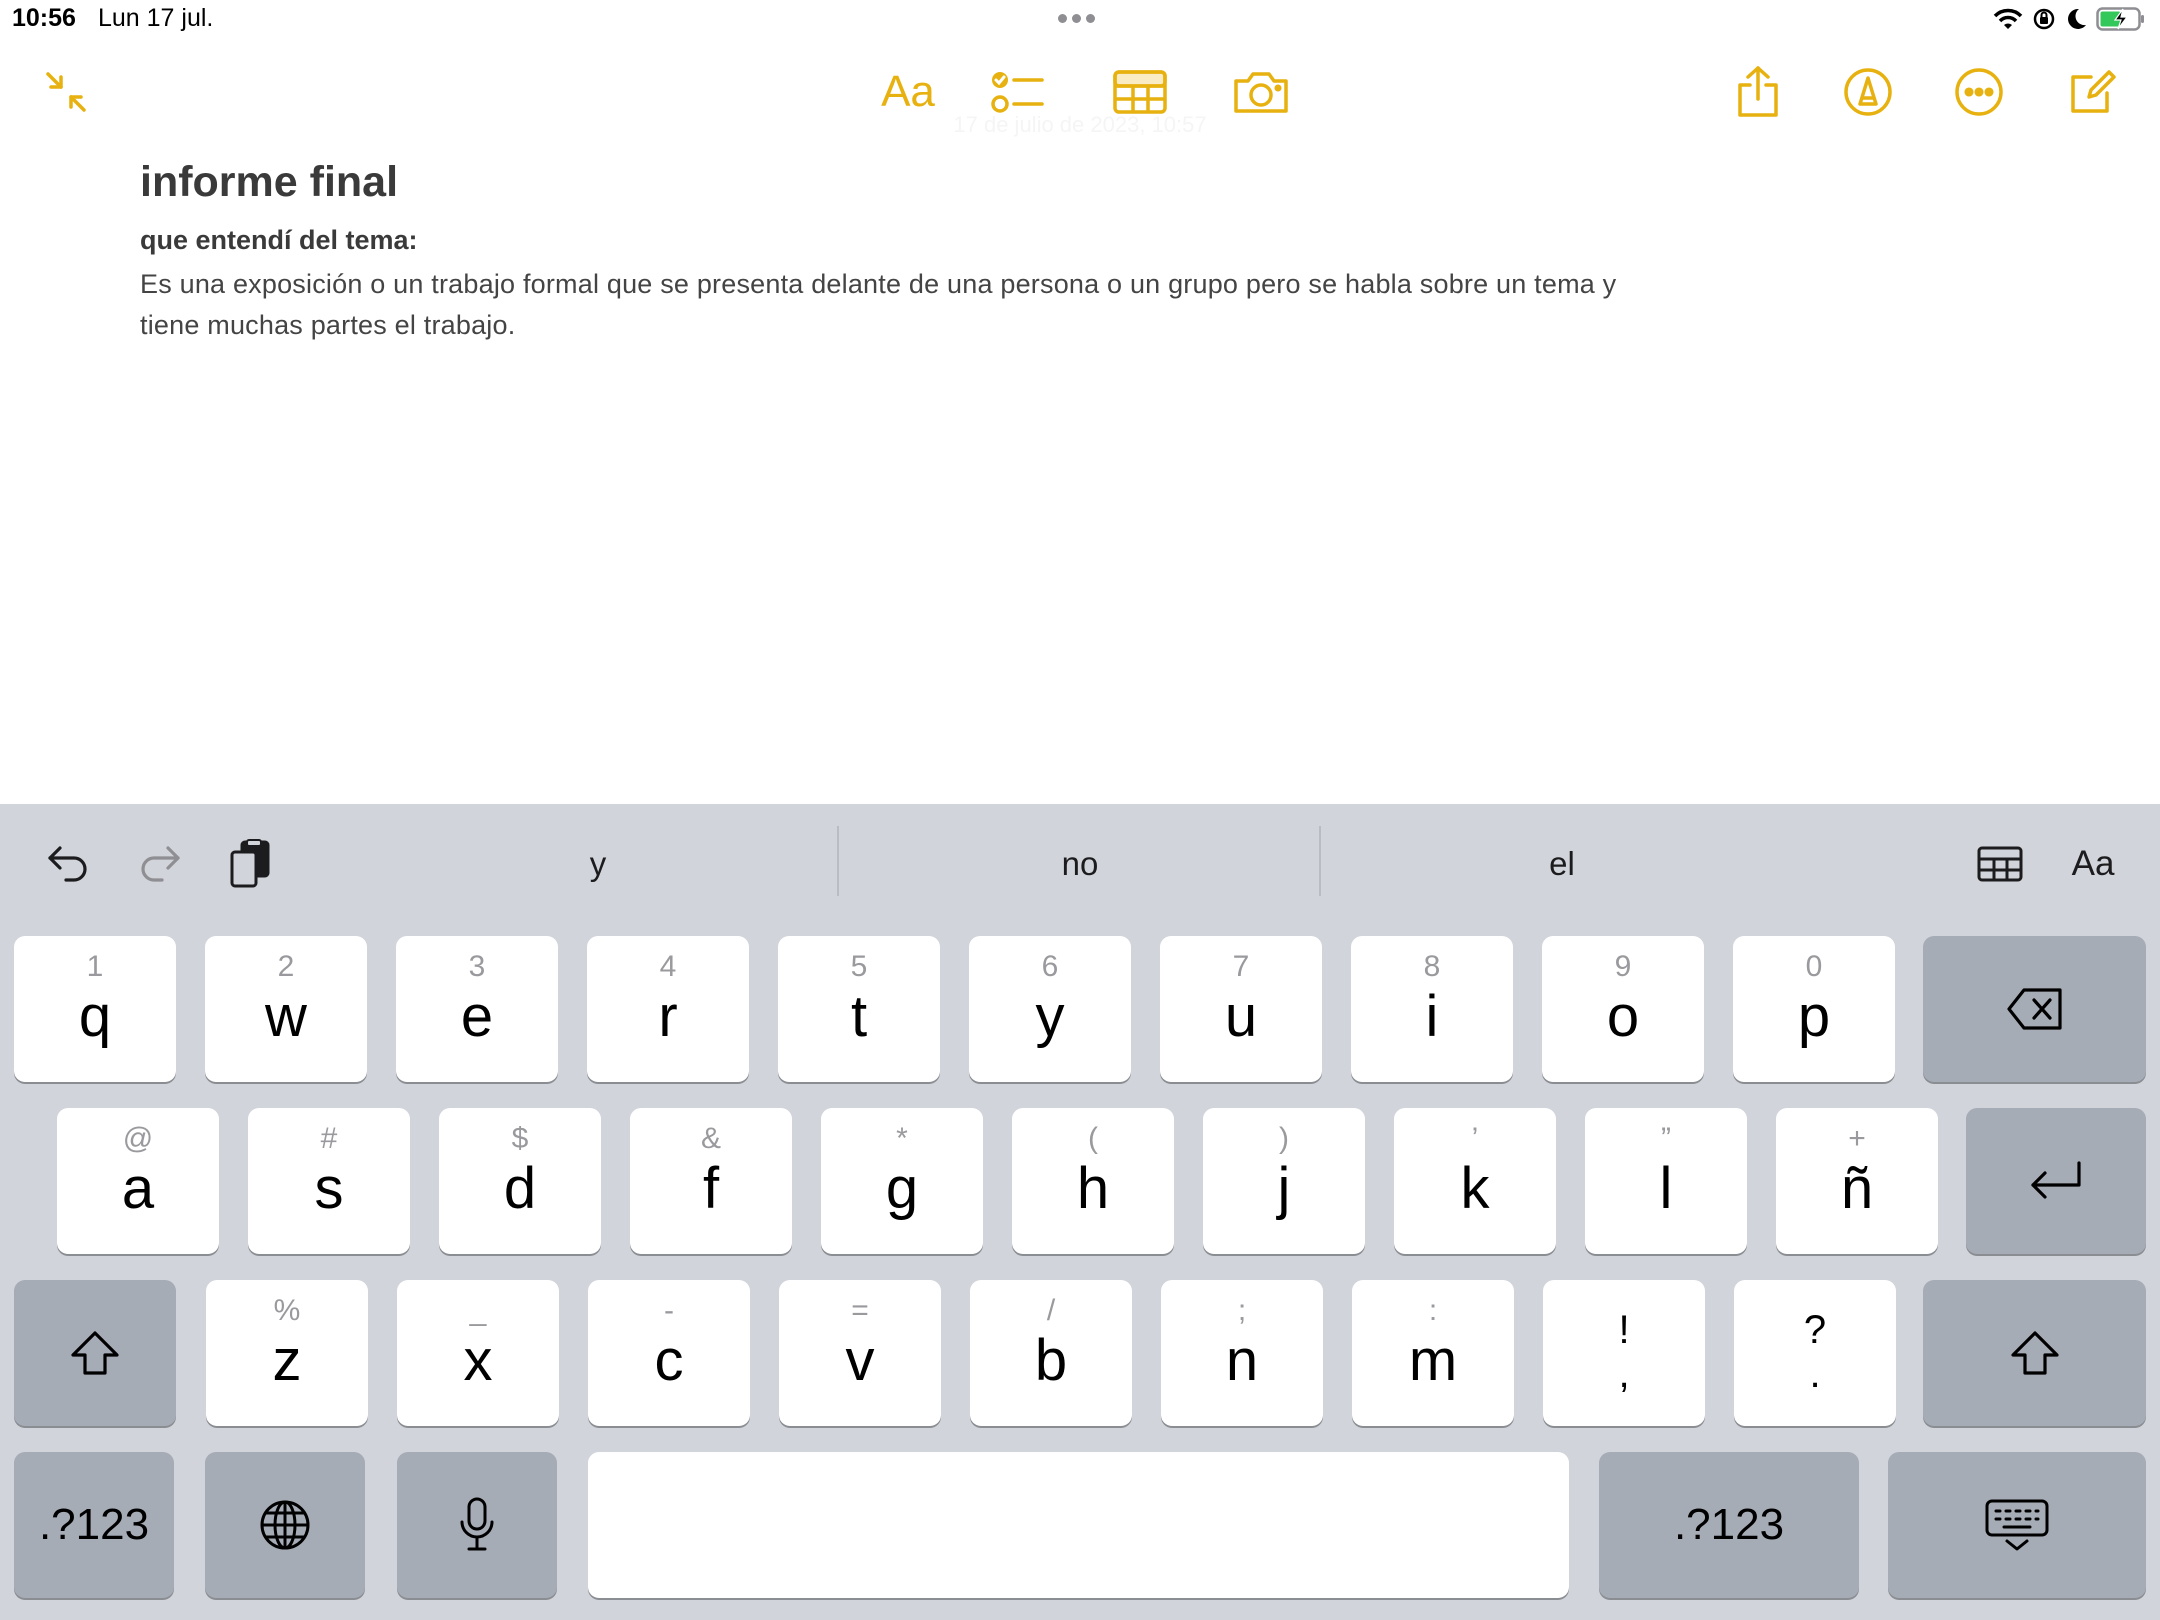 This screenshot has width=2160, height=1620. Describe the element at coordinates (1814, 966) in the screenshot. I see `key-hint: 0` at that location.